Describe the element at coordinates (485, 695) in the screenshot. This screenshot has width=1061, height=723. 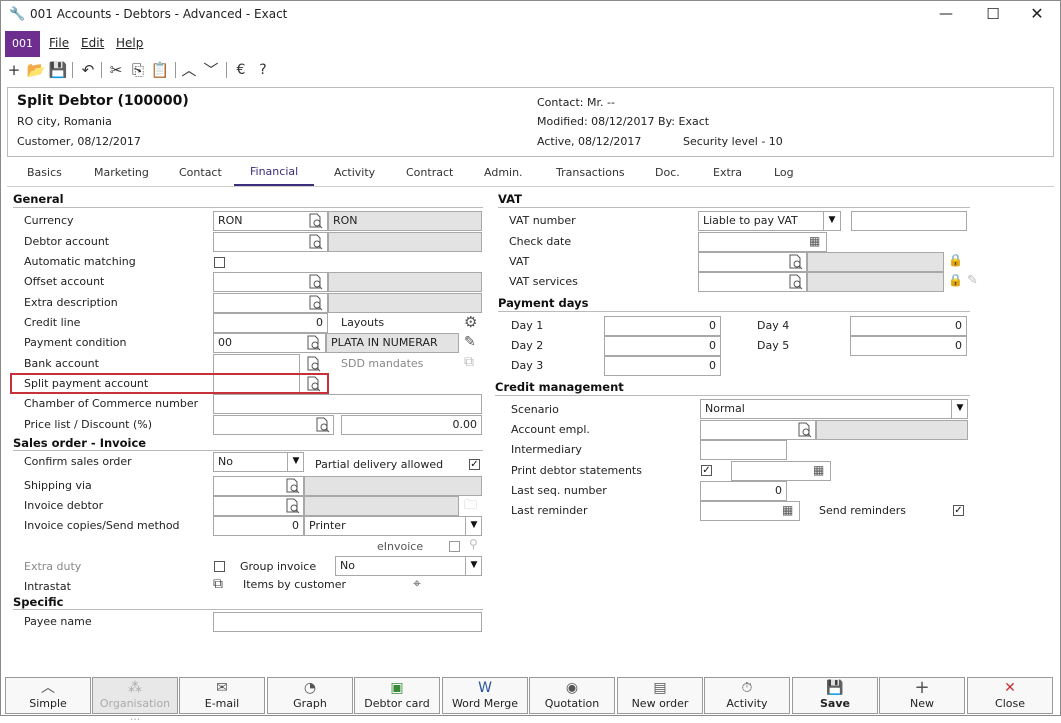
I see `word-merge-button: W Word Merge` at that location.